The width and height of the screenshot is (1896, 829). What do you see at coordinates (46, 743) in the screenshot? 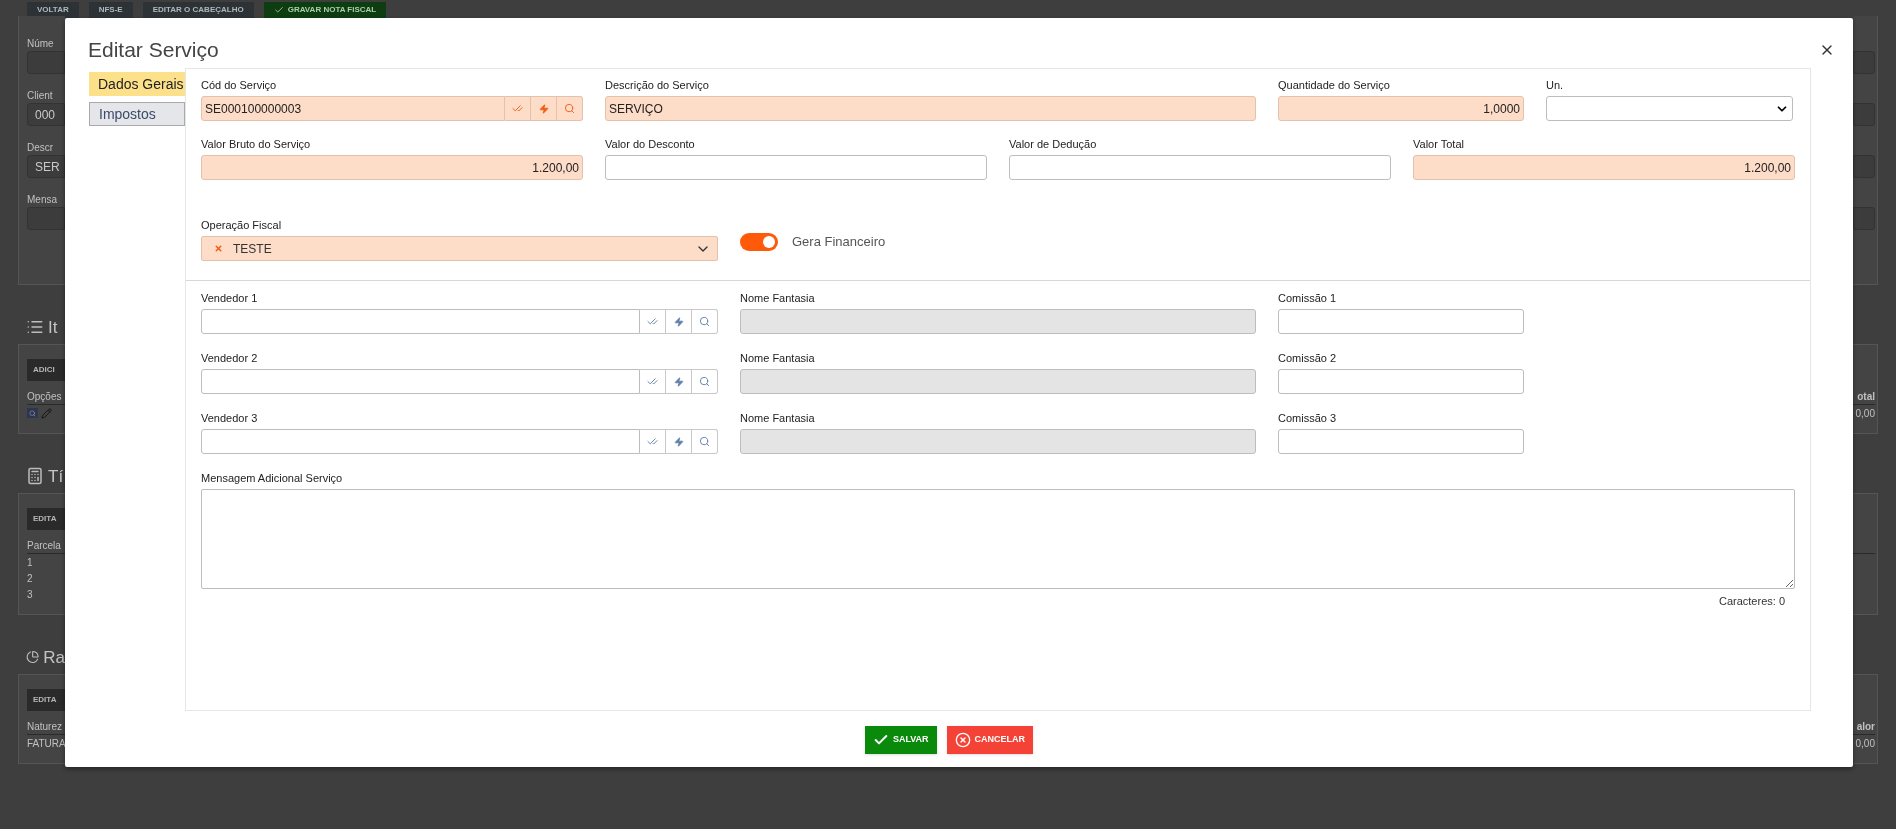
I see `table-cell-text: FATURA` at bounding box center [46, 743].